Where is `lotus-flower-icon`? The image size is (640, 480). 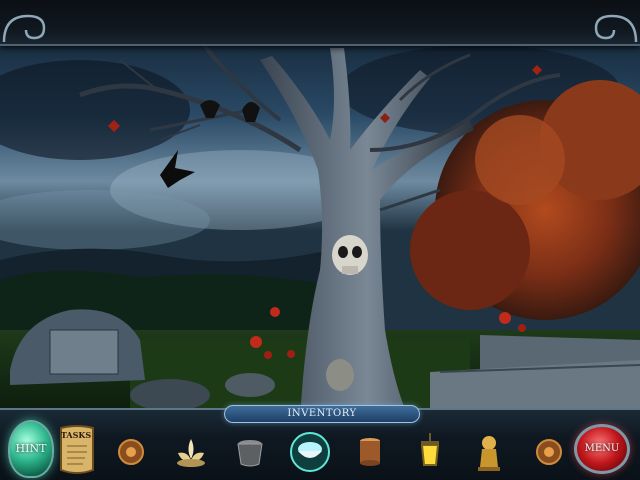 lotus-flower-icon is located at coordinates (190, 453).